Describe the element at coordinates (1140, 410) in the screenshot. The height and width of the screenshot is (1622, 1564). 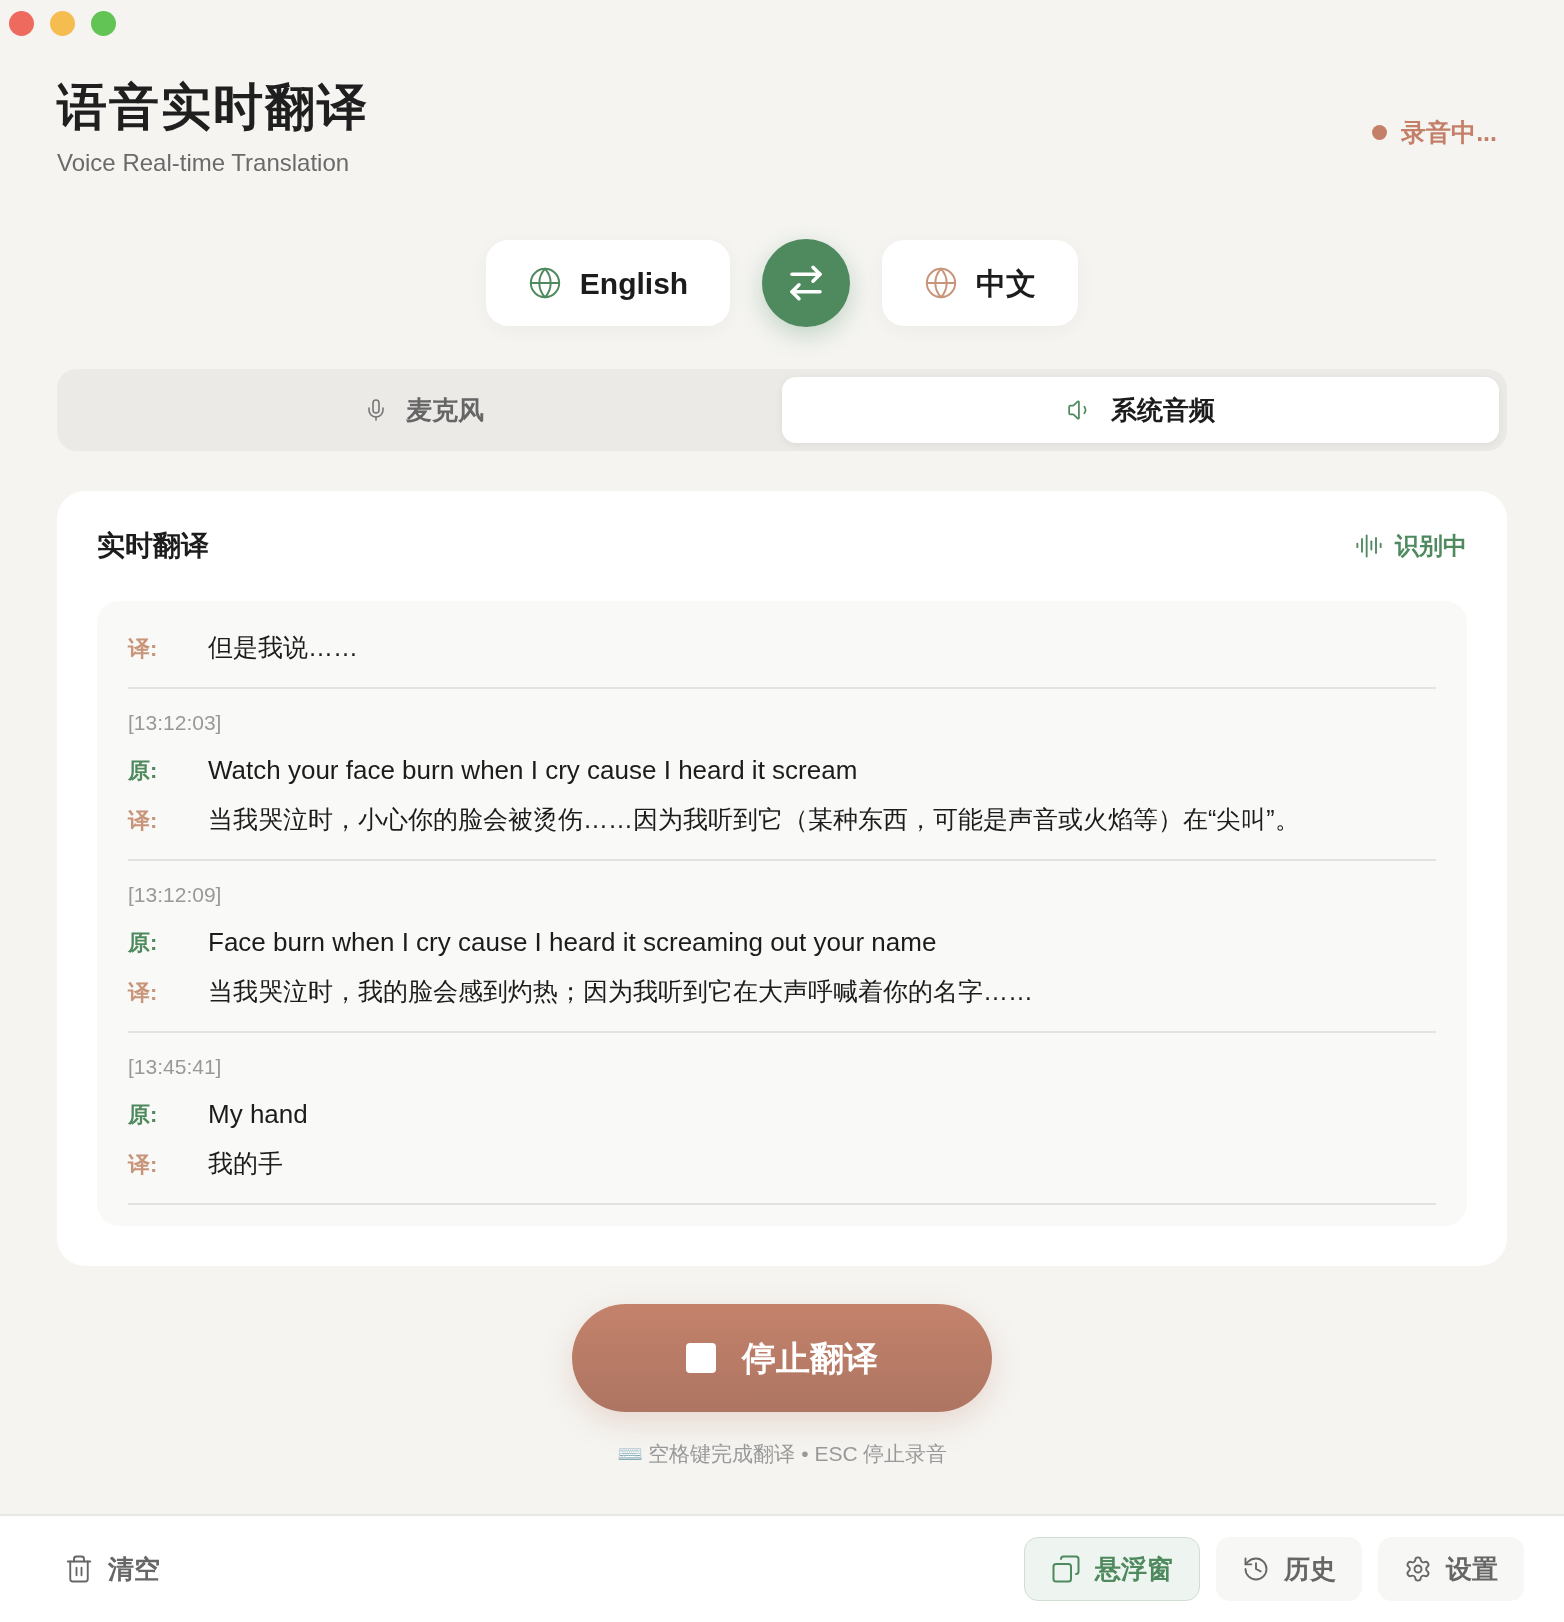
I see `source-tab: 系统音频` at that location.